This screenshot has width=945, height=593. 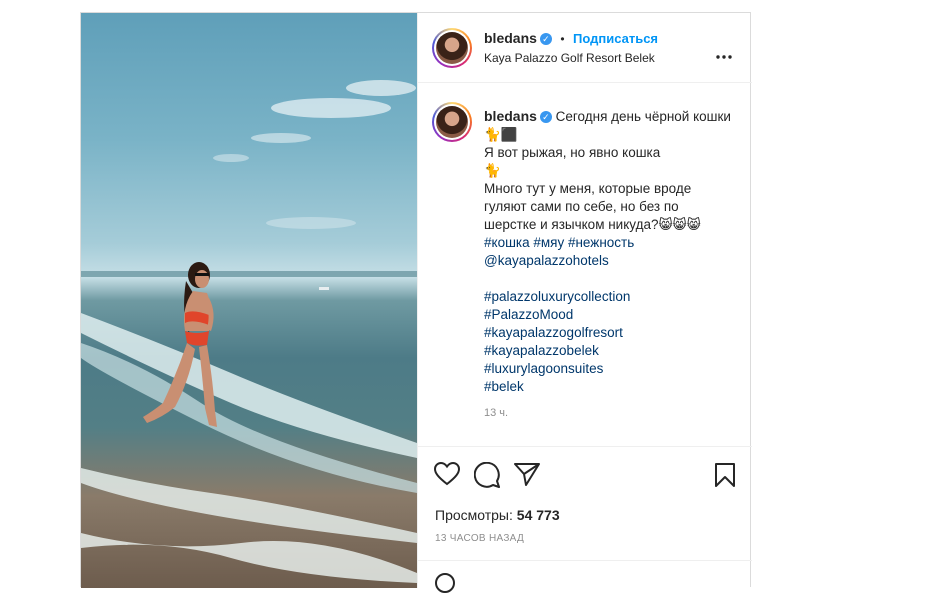 I want to click on caption-hashtags: #кошка #мяу #нежность, so click(x=613, y=243).